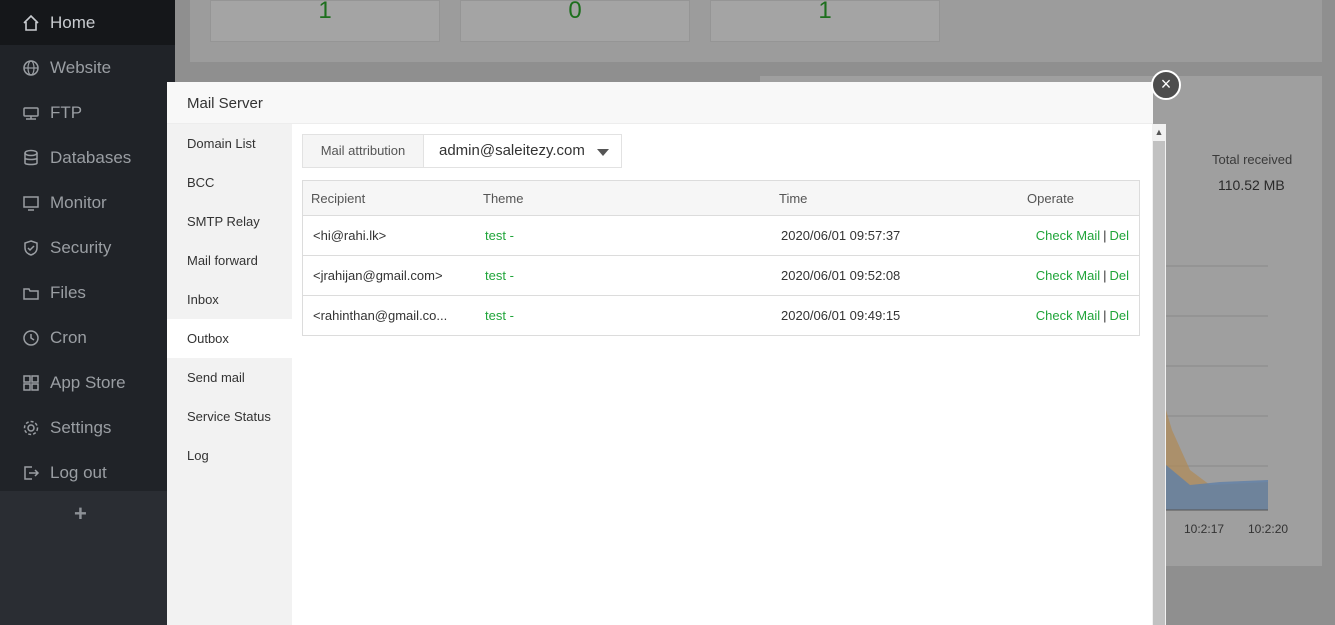  Describe the element at coordinates (229, 299) in the screenshot. I see `menu-item-inbox: Inbox` at that location.